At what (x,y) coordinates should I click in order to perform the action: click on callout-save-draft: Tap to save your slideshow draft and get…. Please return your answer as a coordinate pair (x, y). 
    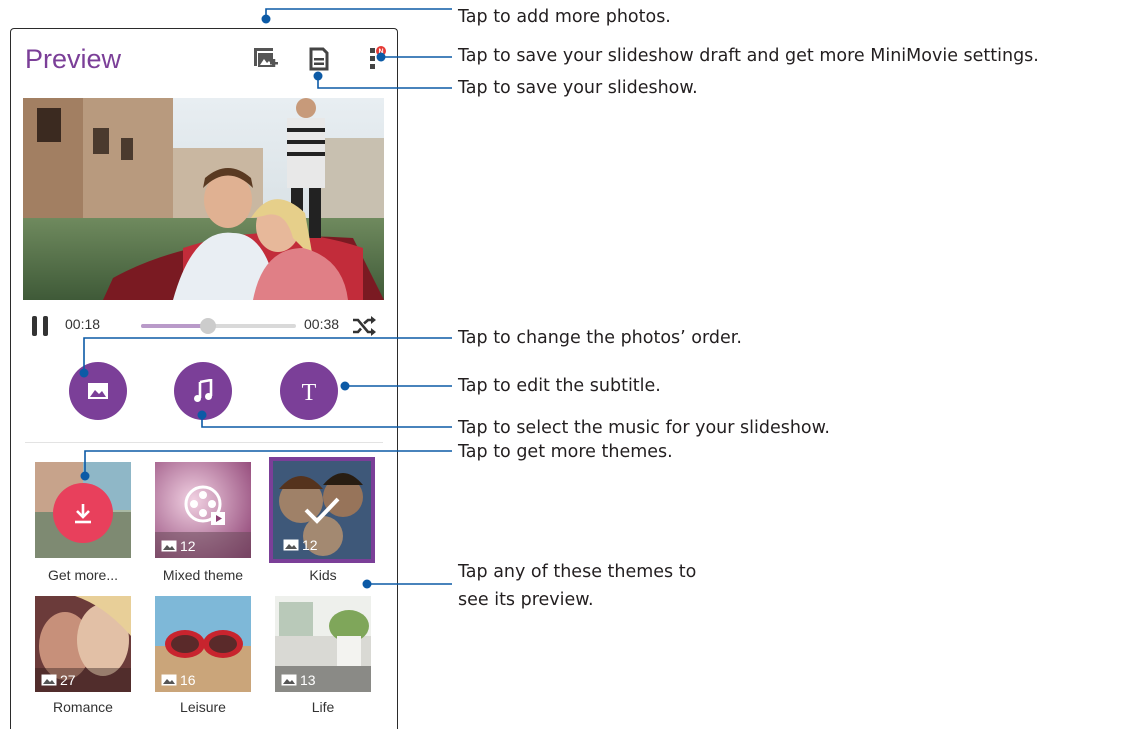
    Looking at the image, I should click on (748, 56).